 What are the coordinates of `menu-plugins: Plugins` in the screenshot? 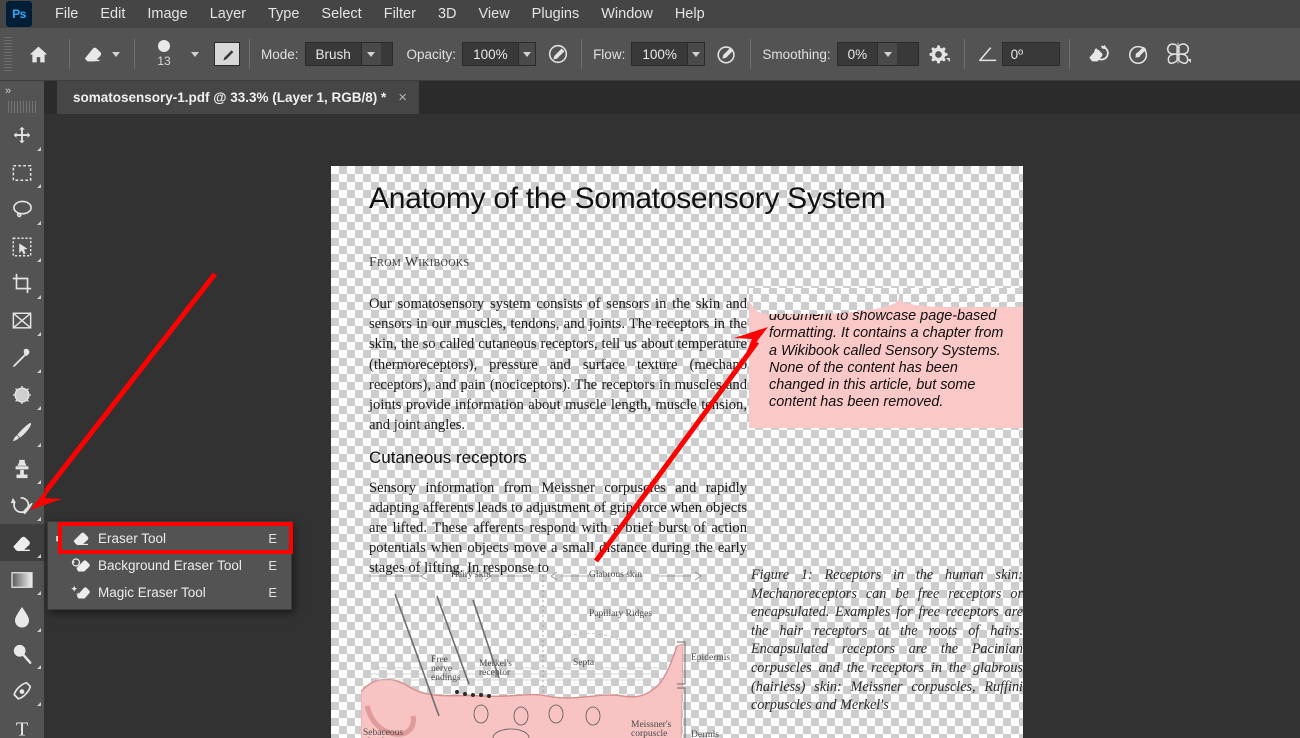 It's located at (556, 14).